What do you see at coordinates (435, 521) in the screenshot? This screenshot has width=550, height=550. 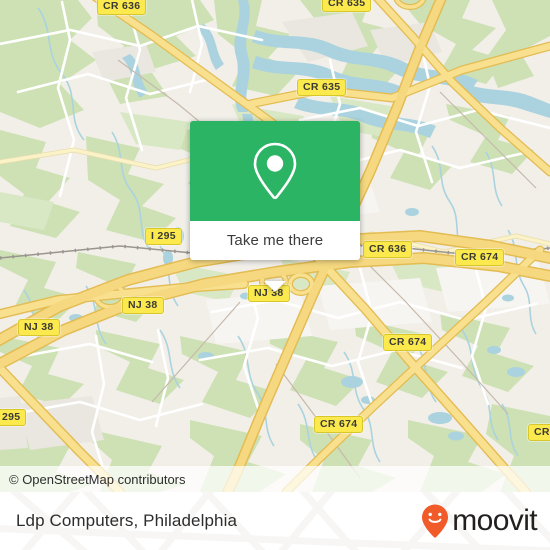 I see `moovit-pin-smiley-icon` at bounding box center [435, 521].